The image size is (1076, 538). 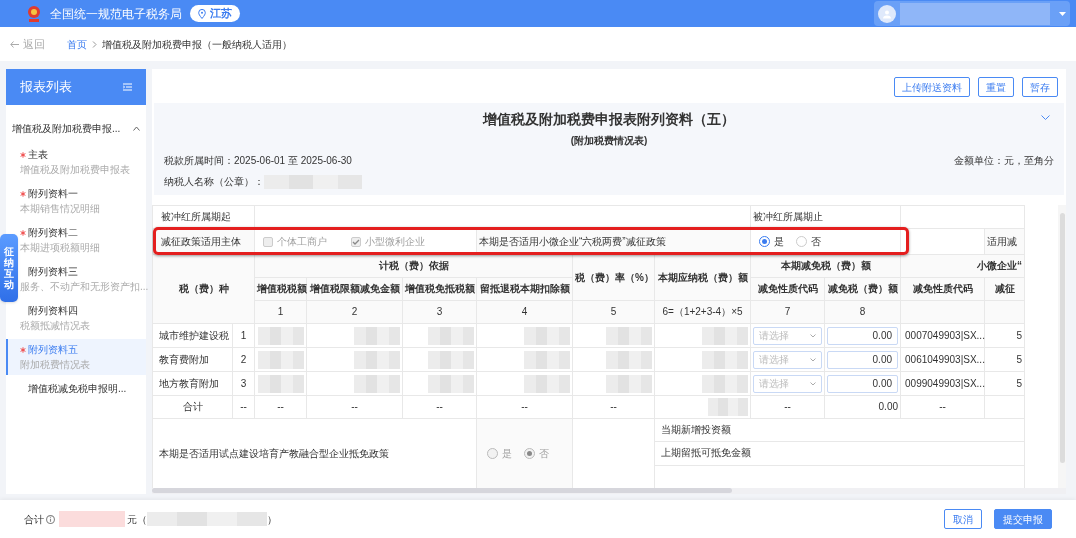 I want to click on column-number: 6=（1+2+3-4）×5, so click(x=702, y=311).